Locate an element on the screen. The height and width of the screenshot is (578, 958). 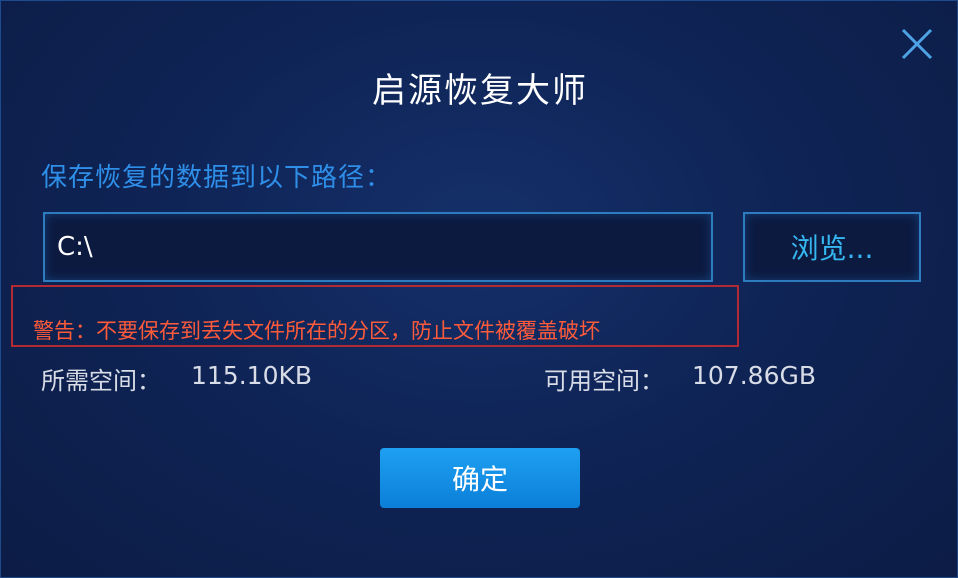
save-path-input is located at coordinates (378, 247).